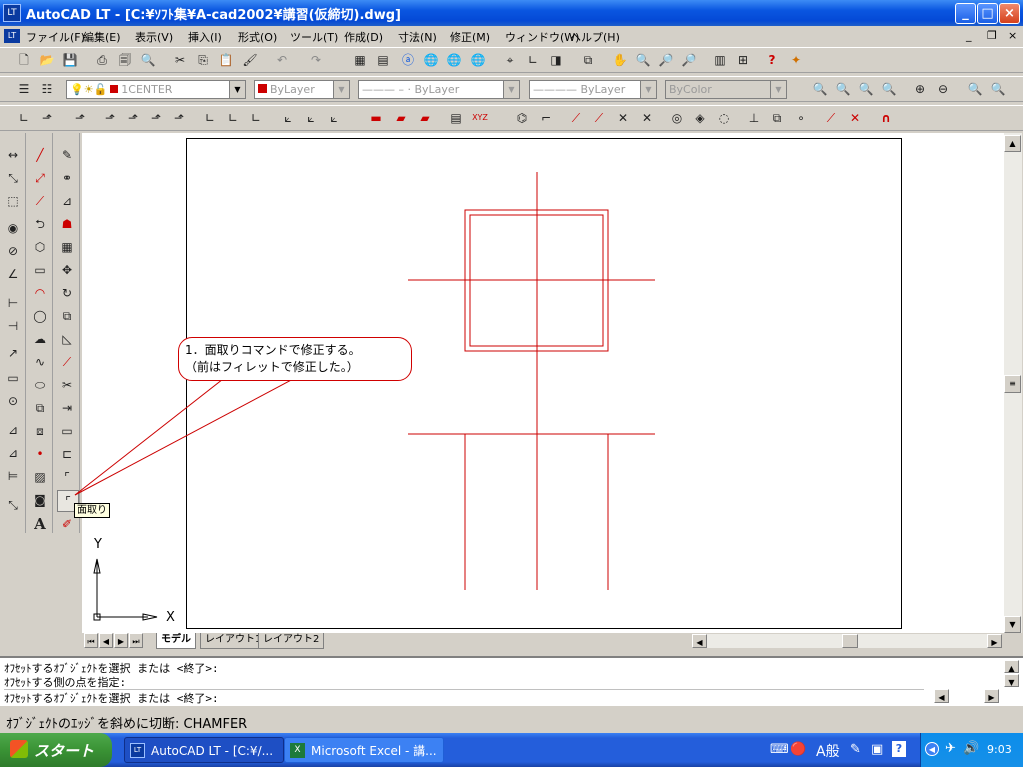 The height and width of the screenshot is (767, 1023). What do you see at coordinates (877, 749) in the screenshot?
I see `ime-tools-icon: ▣` at bounding box center [877, 749].